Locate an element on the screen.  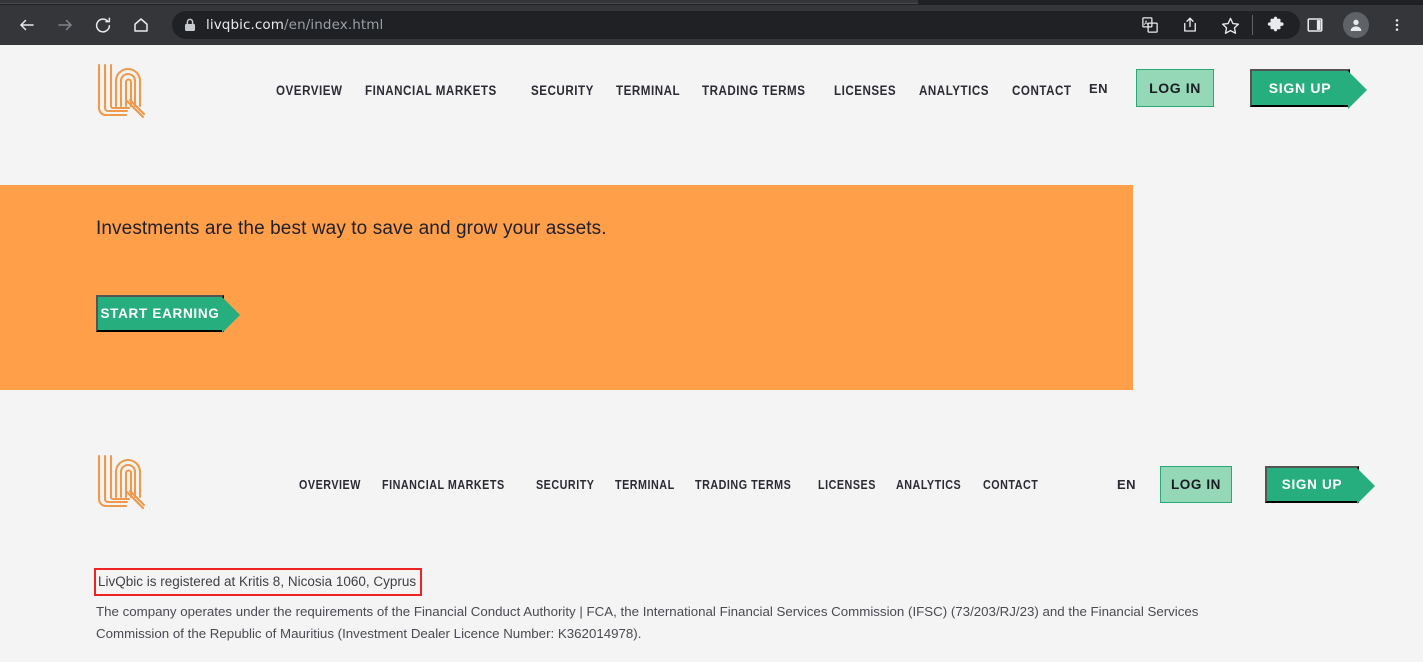
browser-nav-buttons is located at coordinates (80, 25).